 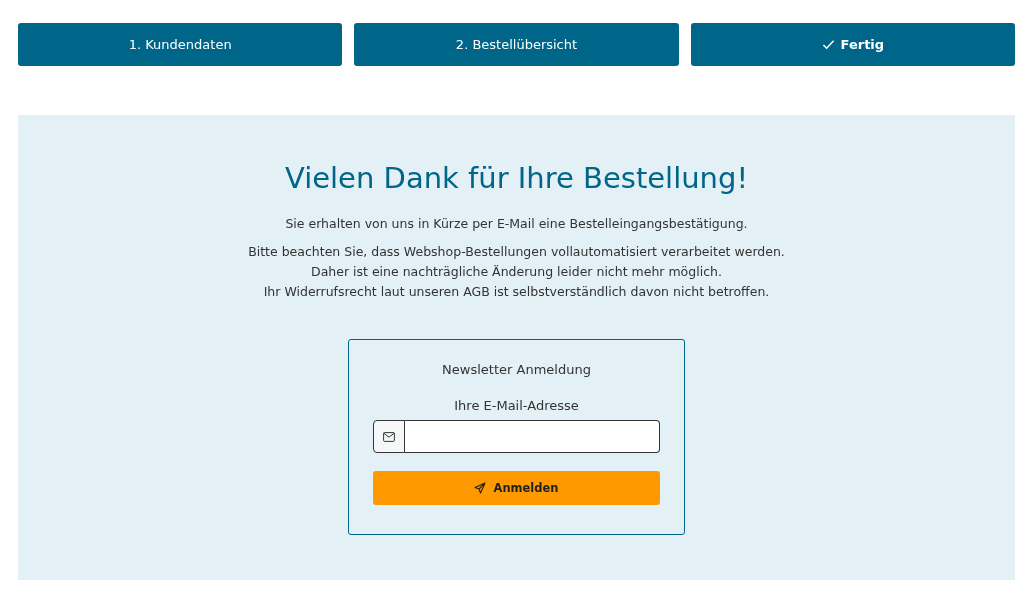 I want to click on thank-you-heading: Vielen Dank für Ihre Bestellung!, so click(x=516, y=178).